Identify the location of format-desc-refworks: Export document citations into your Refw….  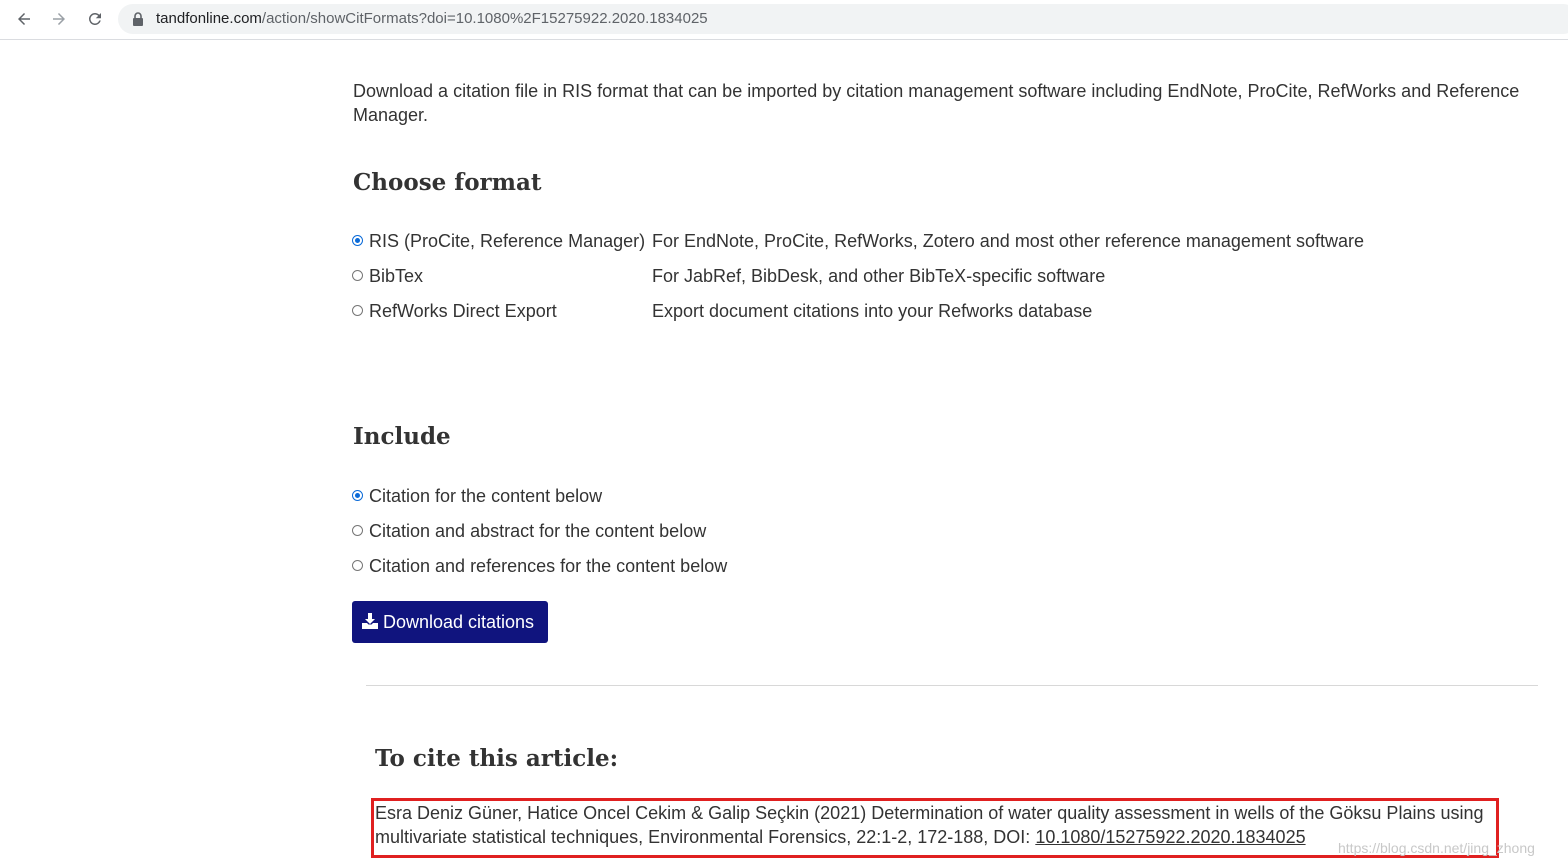
(872, 311).